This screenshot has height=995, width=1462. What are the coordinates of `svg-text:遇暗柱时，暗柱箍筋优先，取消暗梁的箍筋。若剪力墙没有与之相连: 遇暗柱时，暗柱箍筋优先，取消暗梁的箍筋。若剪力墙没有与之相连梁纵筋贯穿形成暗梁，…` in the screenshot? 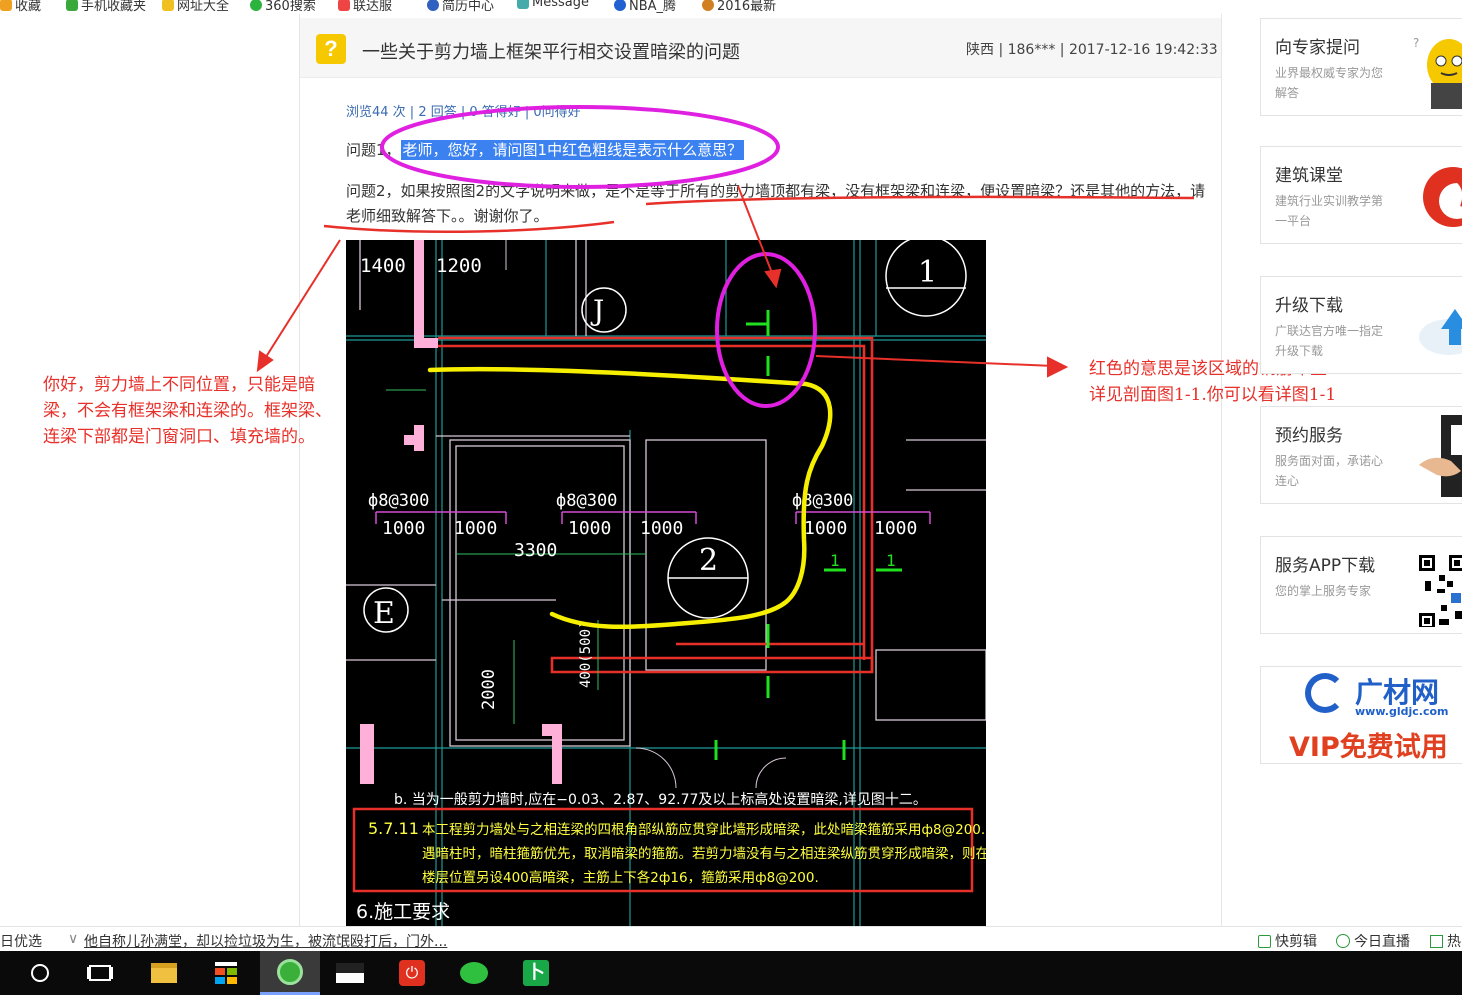 It's located at (704, 853).